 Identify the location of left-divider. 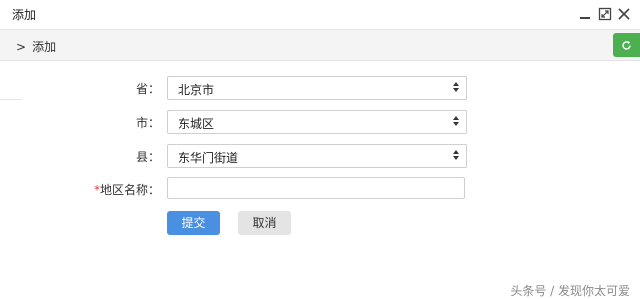
(11, 99).